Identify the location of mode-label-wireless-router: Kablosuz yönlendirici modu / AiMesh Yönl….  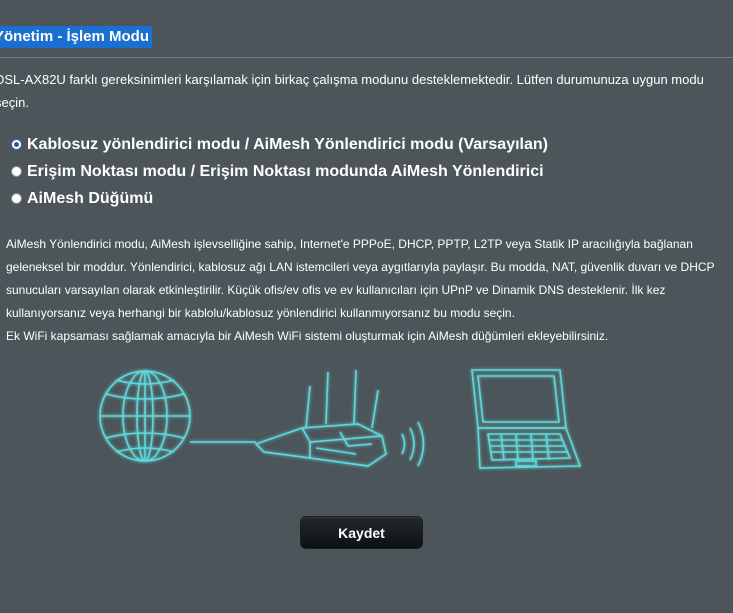
(287, 145).